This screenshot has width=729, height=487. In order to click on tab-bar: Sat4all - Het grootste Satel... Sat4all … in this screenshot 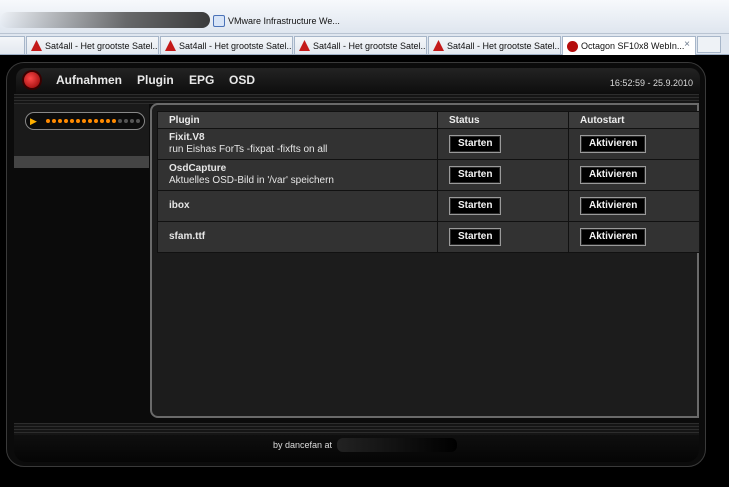, I will do `click(364, 44)`.